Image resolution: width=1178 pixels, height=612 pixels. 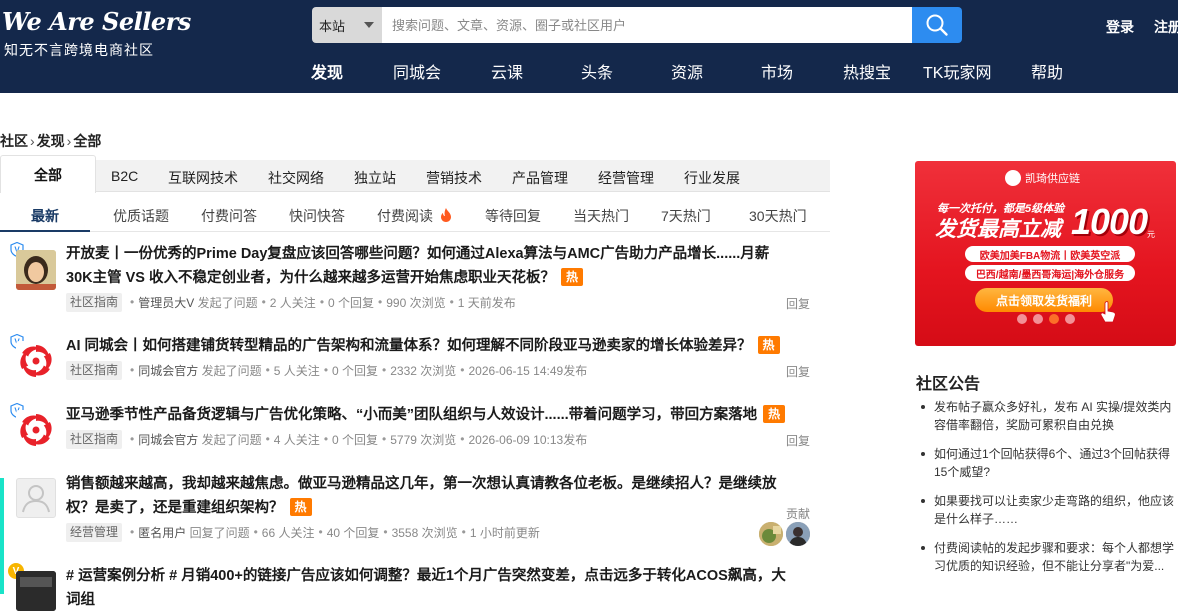 I want to click on post-time: 1 小时前更新, so click(x=504, y=532).